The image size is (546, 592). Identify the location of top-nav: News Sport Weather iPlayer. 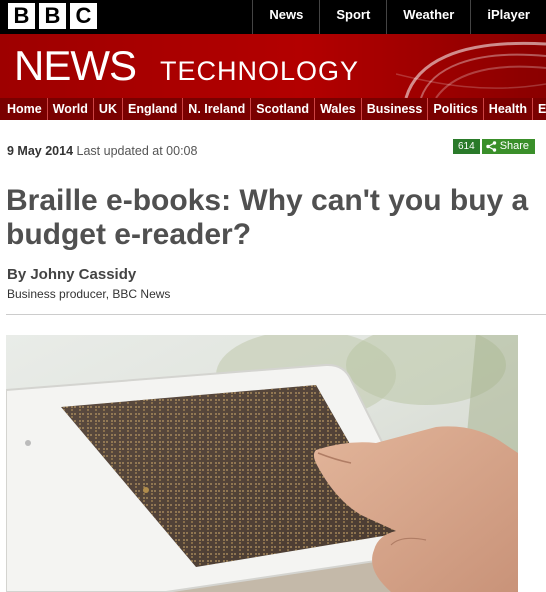
(399, 17).